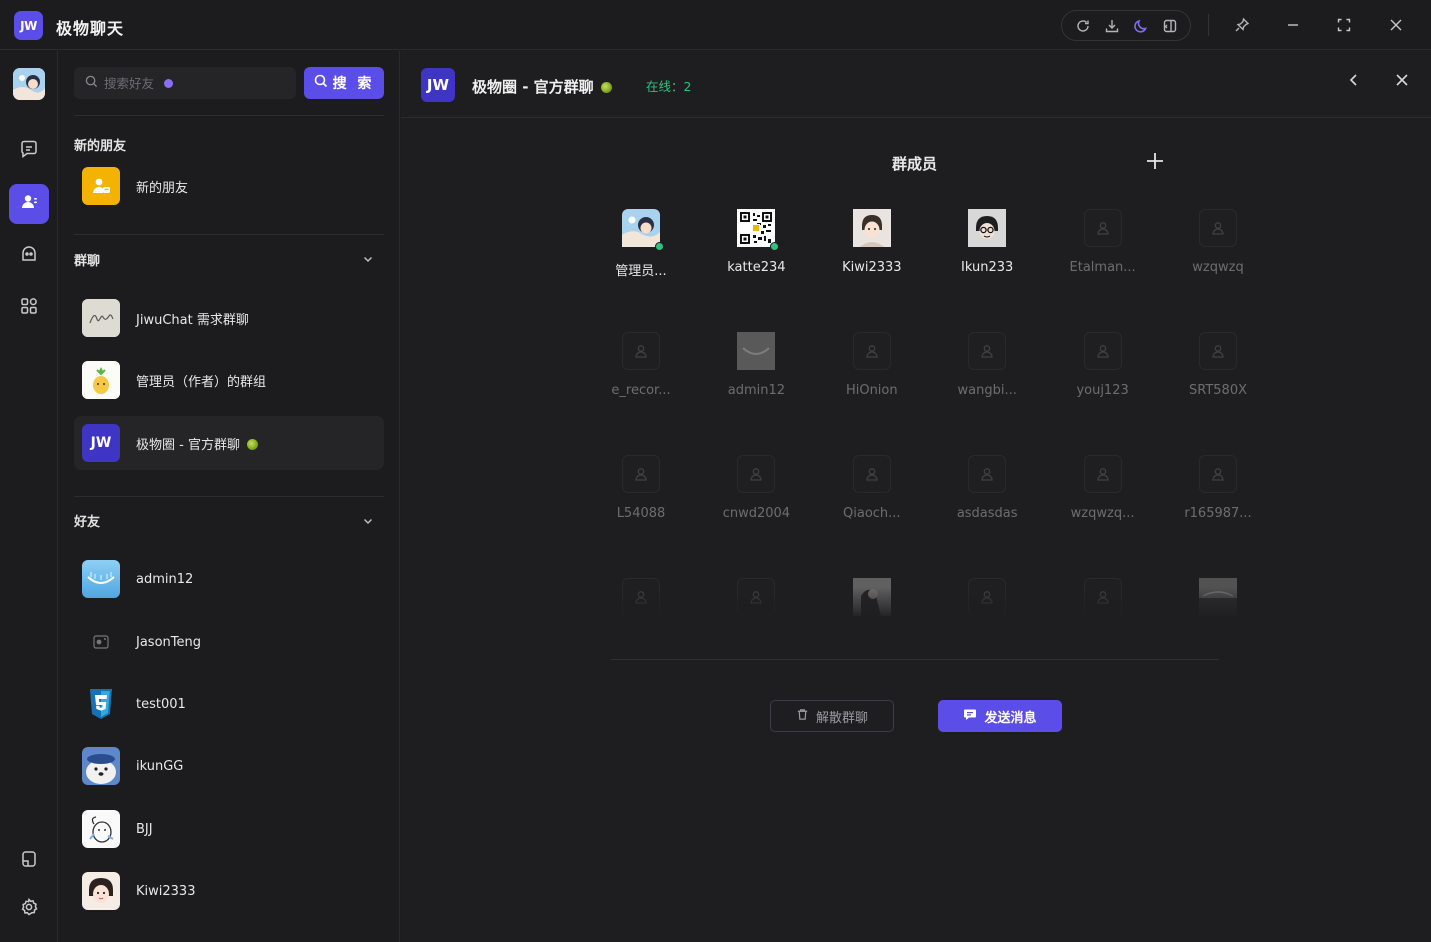  What do you see at coordinates (669, 86) in the screenshot?
I see `online-count: 在线：2` at bounding box center [669, 86].